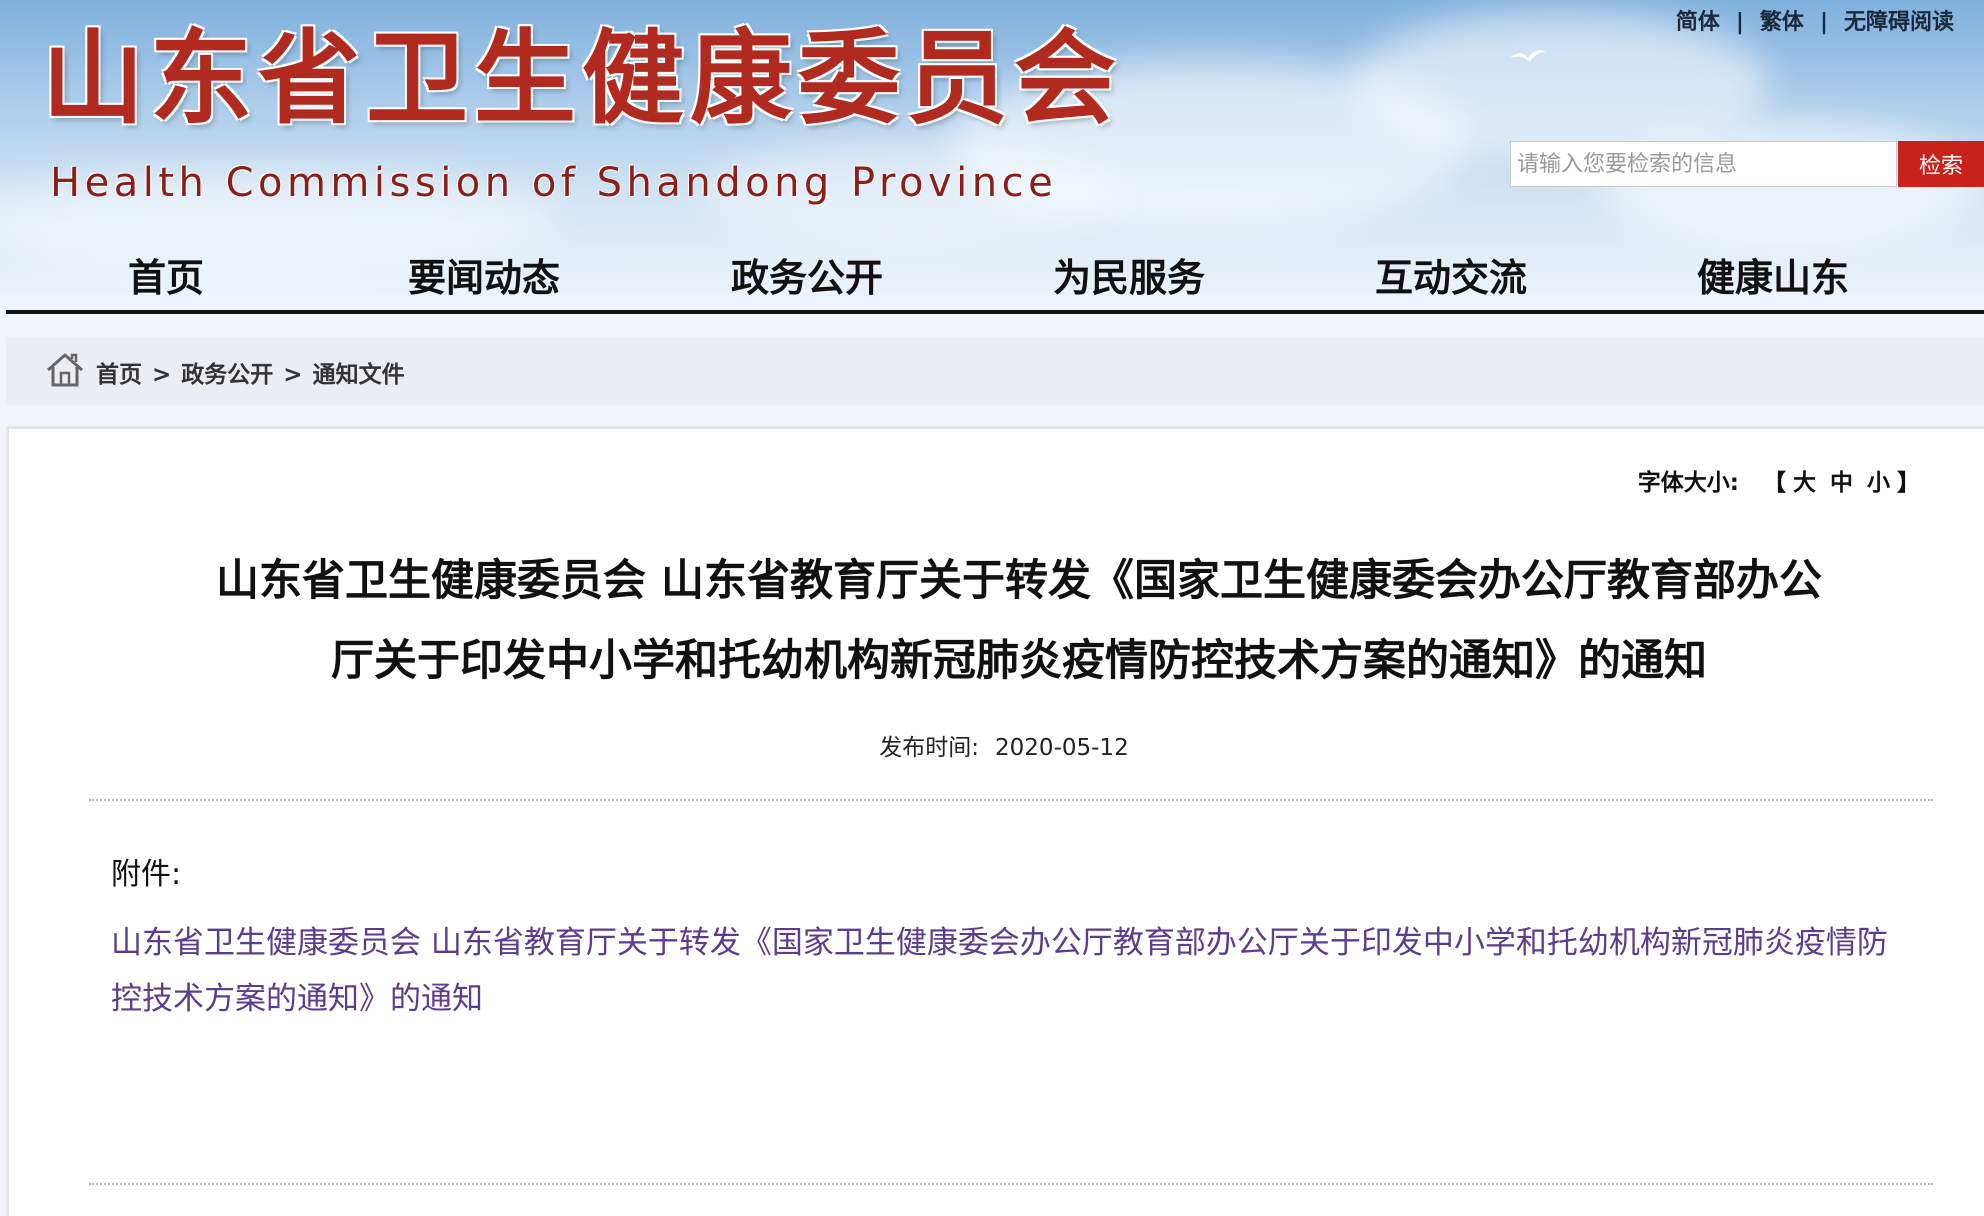  What do you see at coordinates (929, 748) in the screenshot?
I see `publish-label: 发布时间:` at bounding box center [929, 748].